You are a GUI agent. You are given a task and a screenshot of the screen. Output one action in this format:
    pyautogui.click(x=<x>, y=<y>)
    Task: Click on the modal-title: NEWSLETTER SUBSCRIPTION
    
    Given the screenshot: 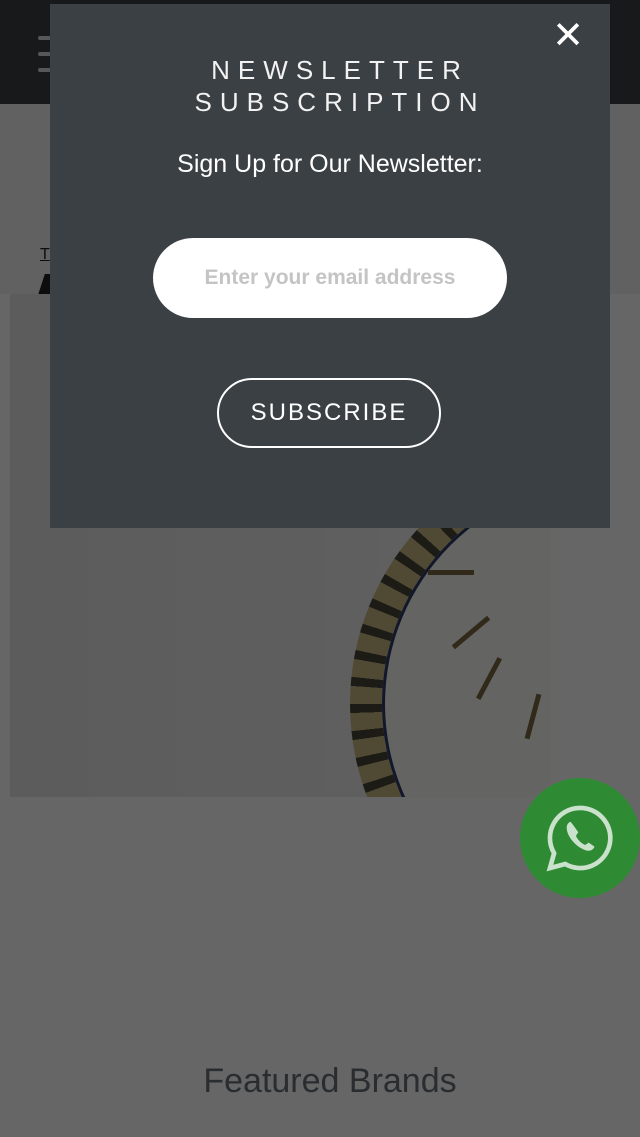 What is the action you would take?
    pyautogui.click(x=340, y=86)
    